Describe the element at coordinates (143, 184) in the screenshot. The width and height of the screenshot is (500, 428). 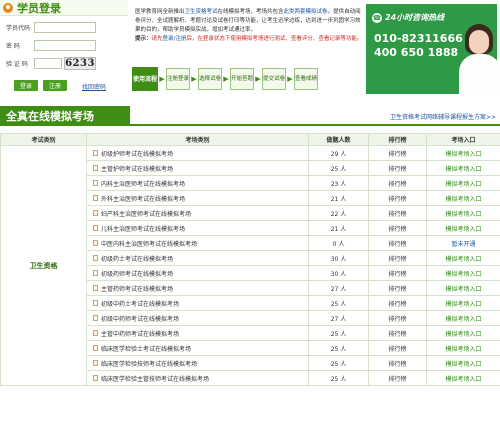
I see `exam-room-link: 内科主治医师考试在线模拟考场` at that location.